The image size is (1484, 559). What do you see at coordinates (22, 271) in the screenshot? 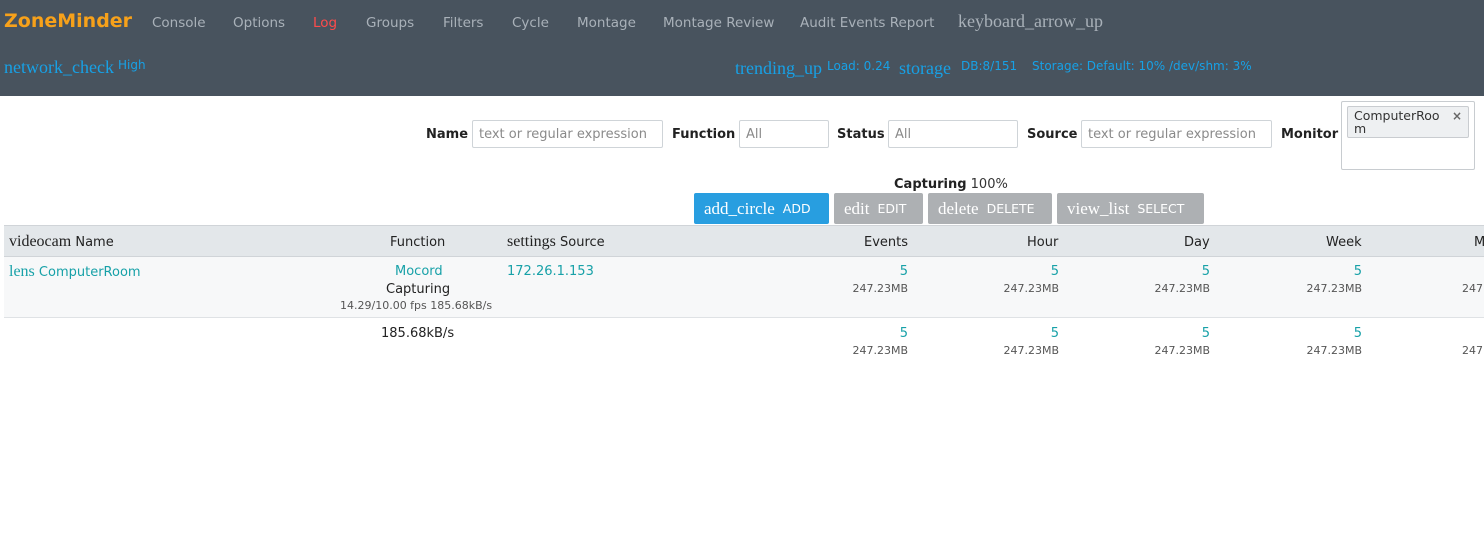
I see `lens-icon: lens` at bounding box center [22, 271].